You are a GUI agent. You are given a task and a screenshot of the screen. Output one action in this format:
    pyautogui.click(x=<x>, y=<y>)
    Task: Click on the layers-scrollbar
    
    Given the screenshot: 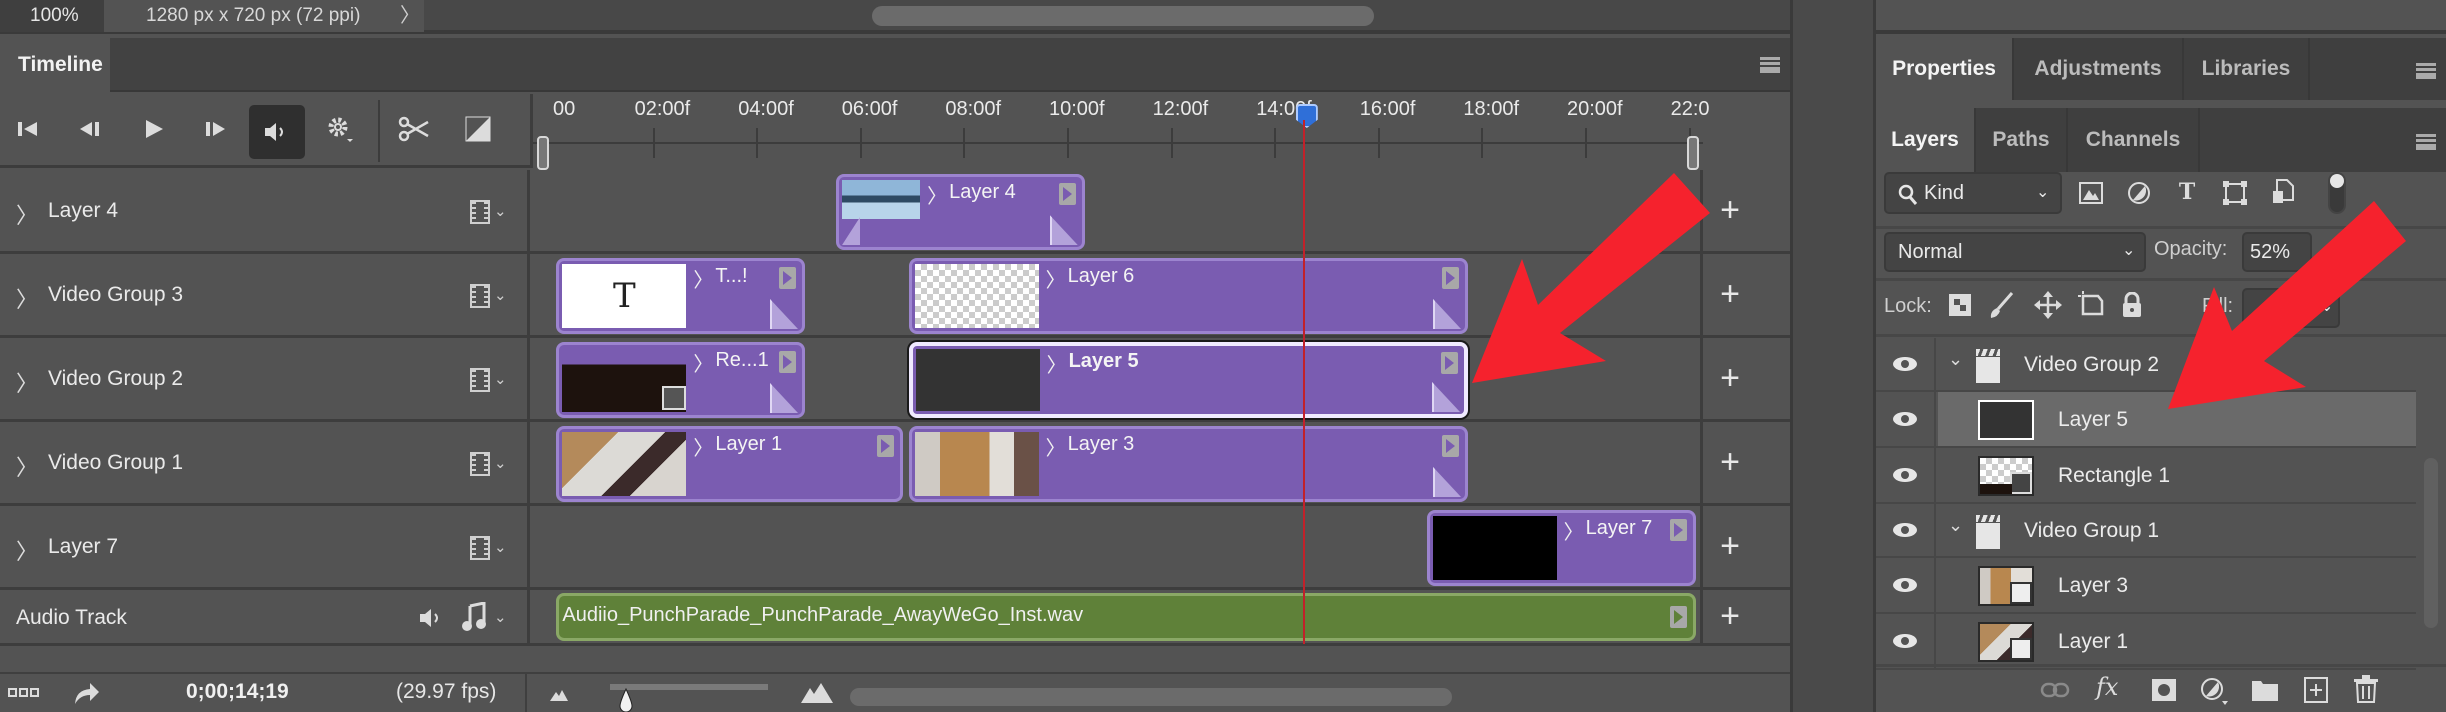 What is the action you would take?
    pyautogui.click(x=2431, y=543)
    